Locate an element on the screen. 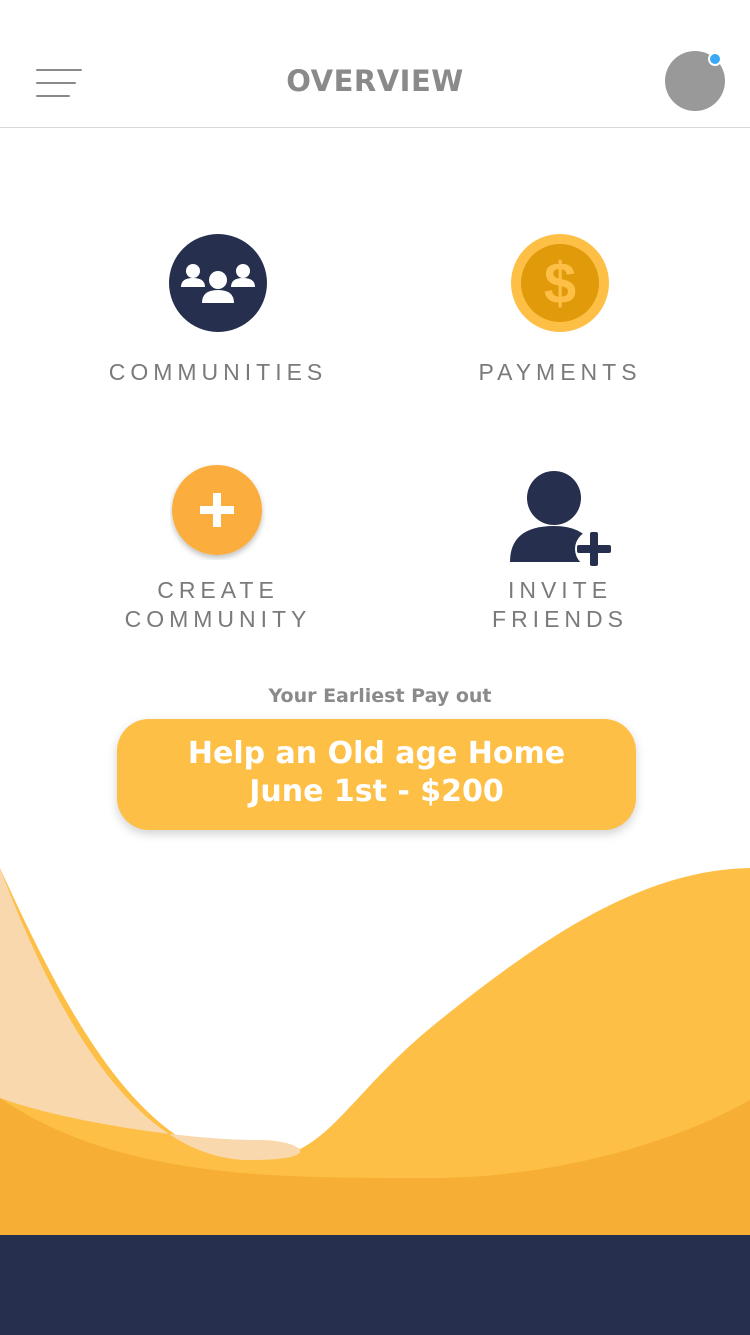 The image size is (750, 1335). tile-label: COMMUNITIES is located at coordinates (218, 372).